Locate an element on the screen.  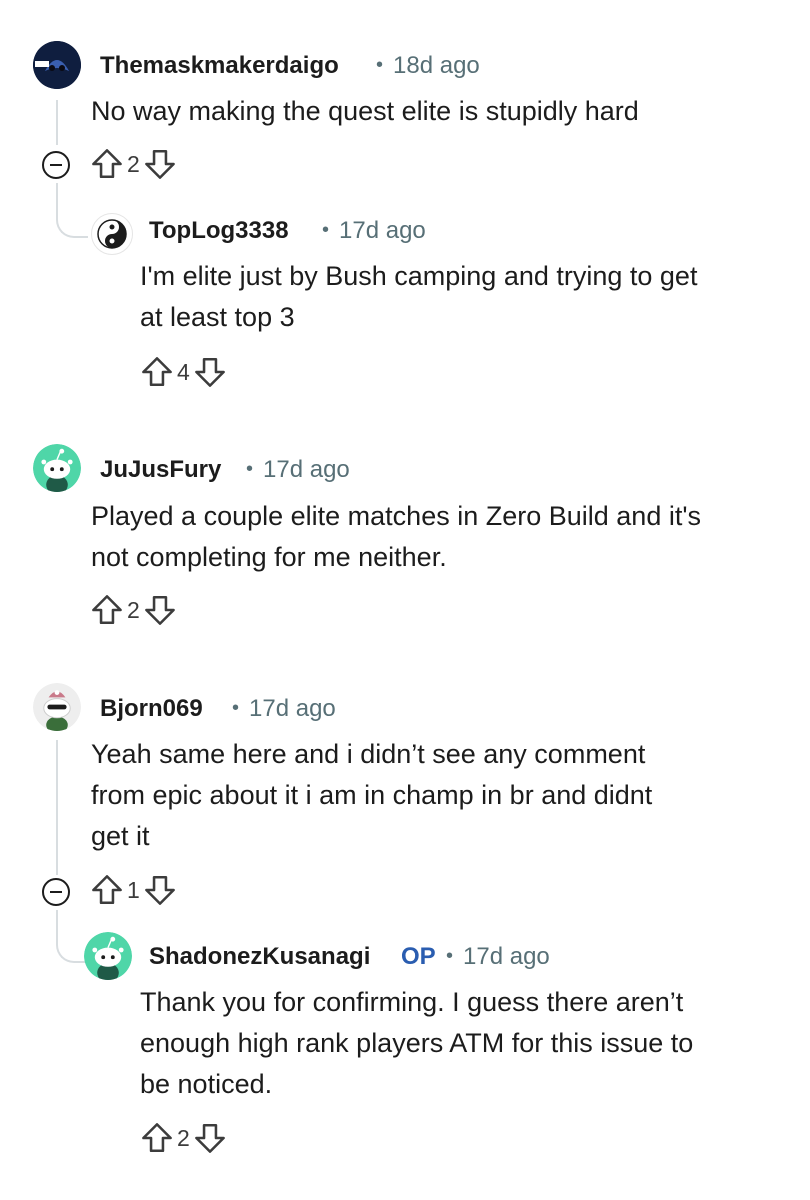
vote-count: 4 is located at coordinates (183, 371).